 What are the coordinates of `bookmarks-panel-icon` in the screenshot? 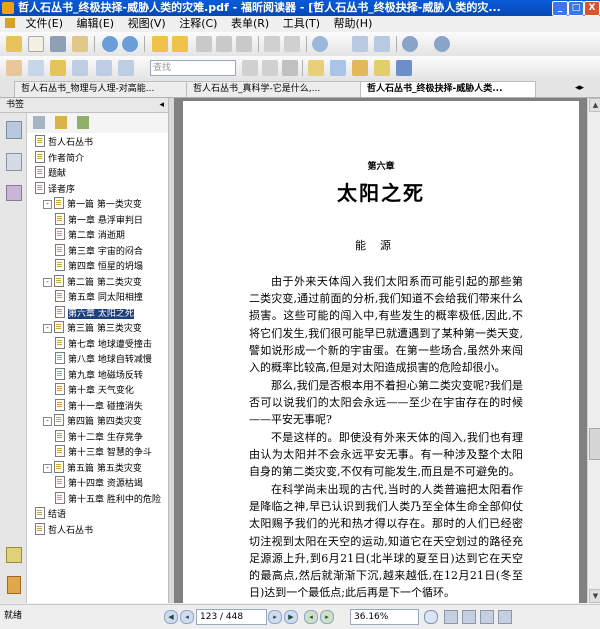 It's located at (14, 130).